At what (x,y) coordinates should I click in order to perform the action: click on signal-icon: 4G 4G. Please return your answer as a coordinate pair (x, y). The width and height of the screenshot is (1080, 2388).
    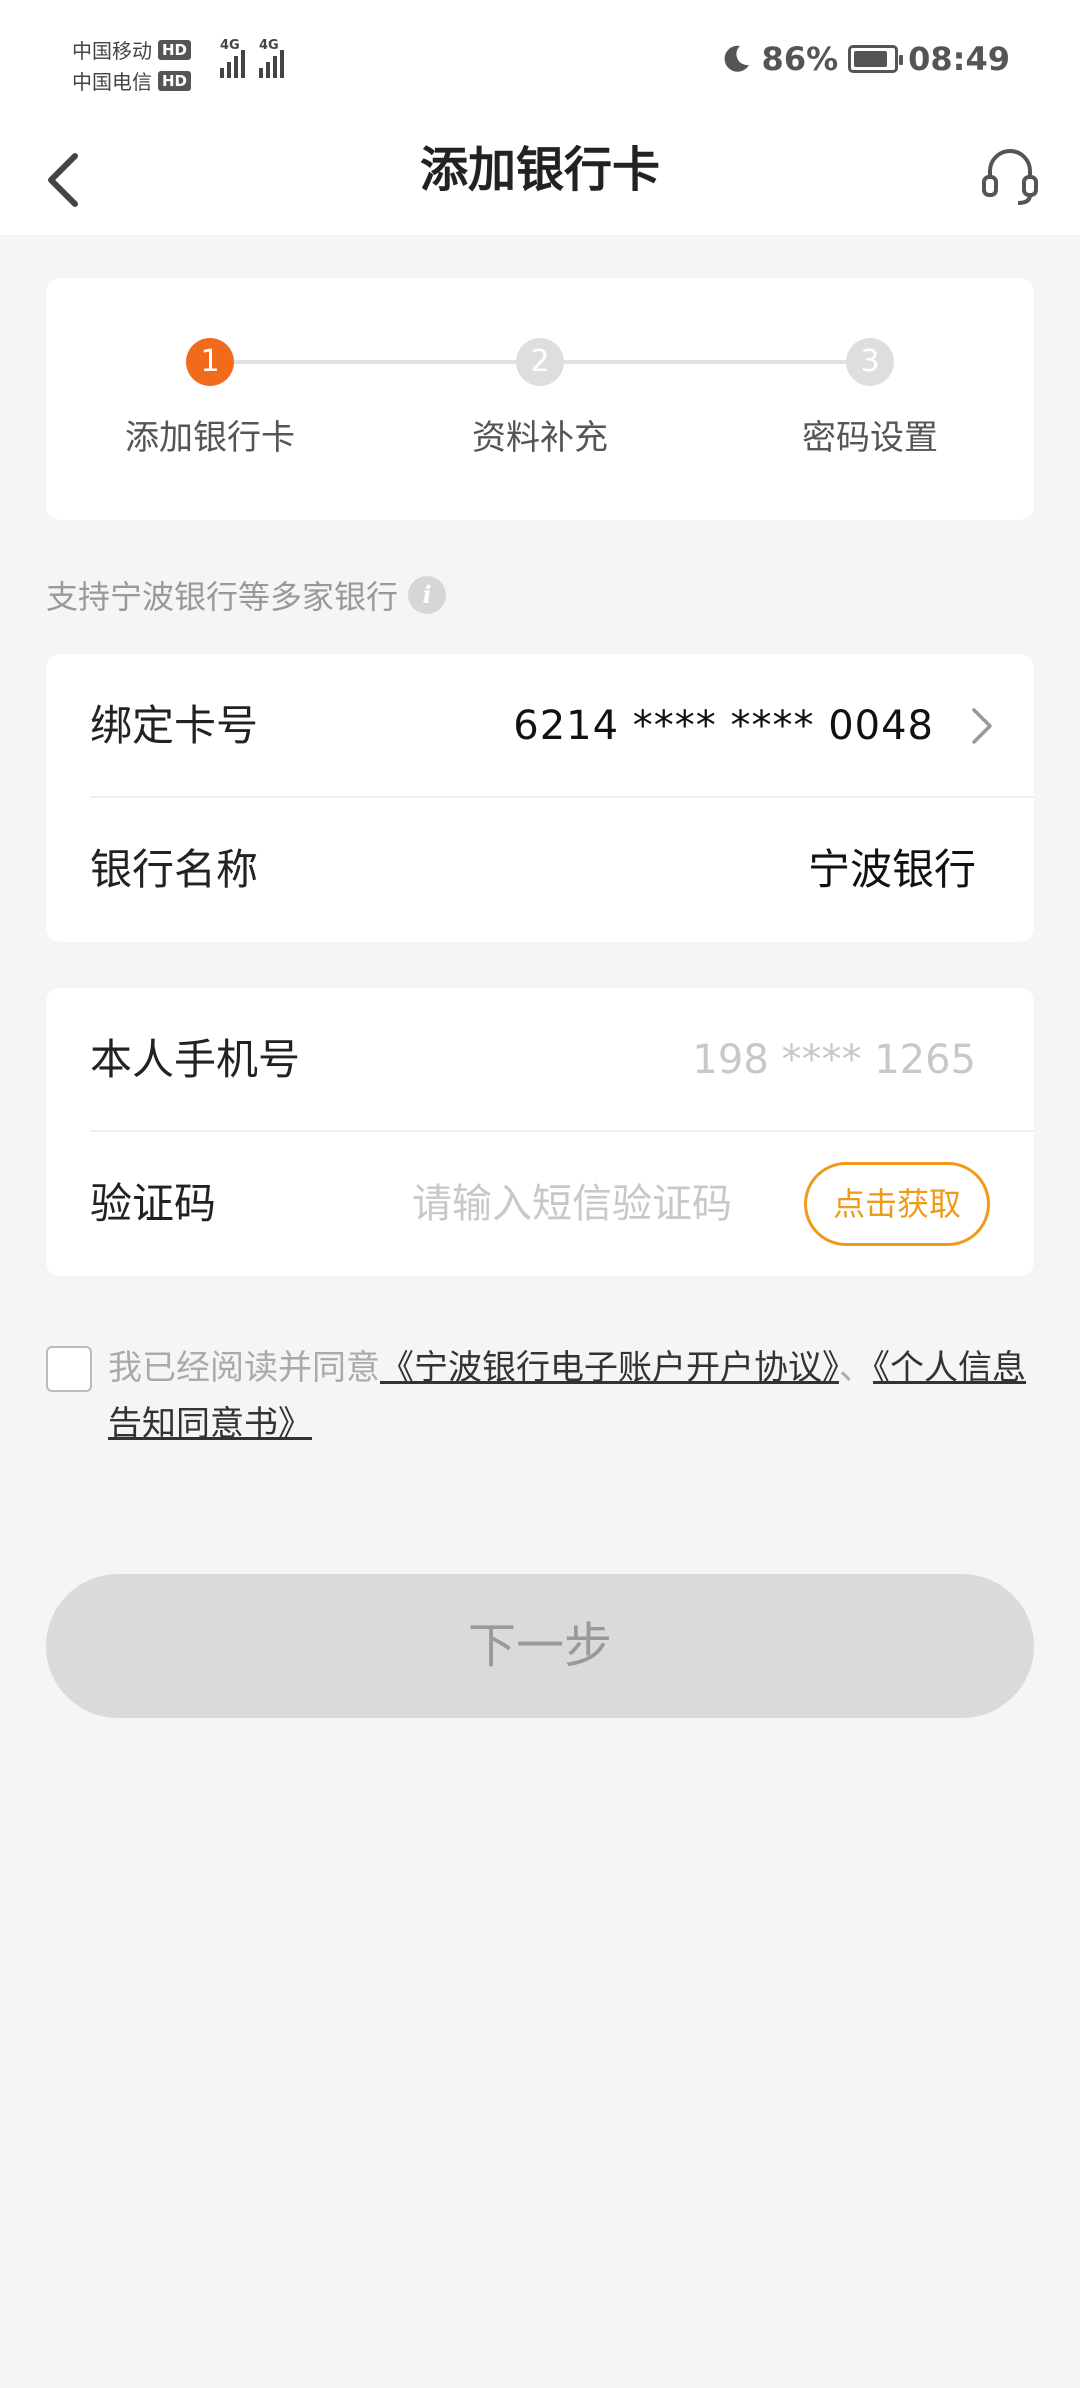
    Looking at the image, I should click on (252, 58).